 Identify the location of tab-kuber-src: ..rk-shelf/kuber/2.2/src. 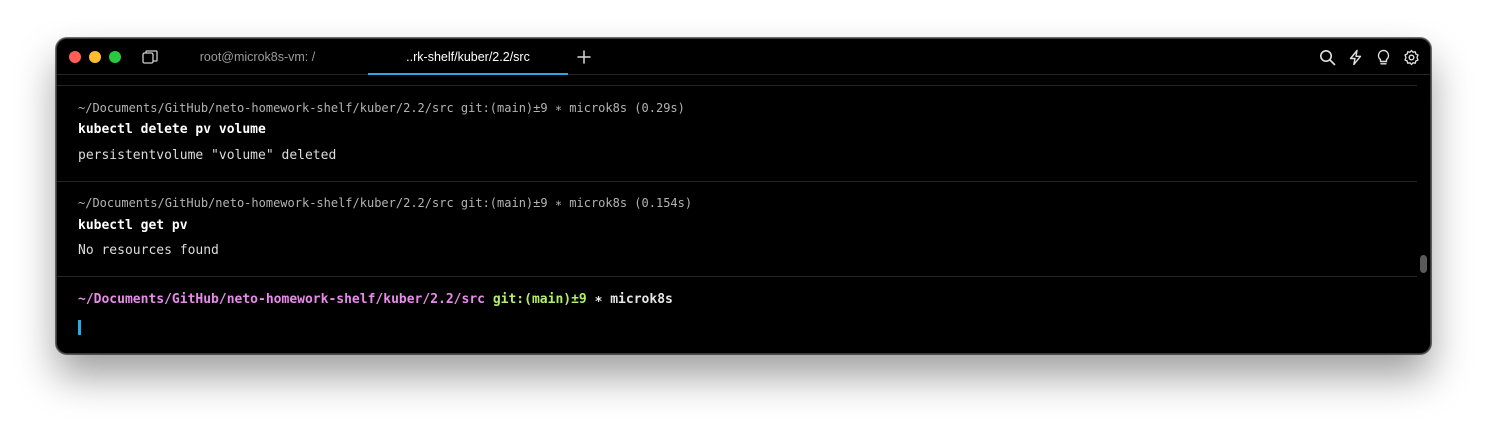
(468, 57).